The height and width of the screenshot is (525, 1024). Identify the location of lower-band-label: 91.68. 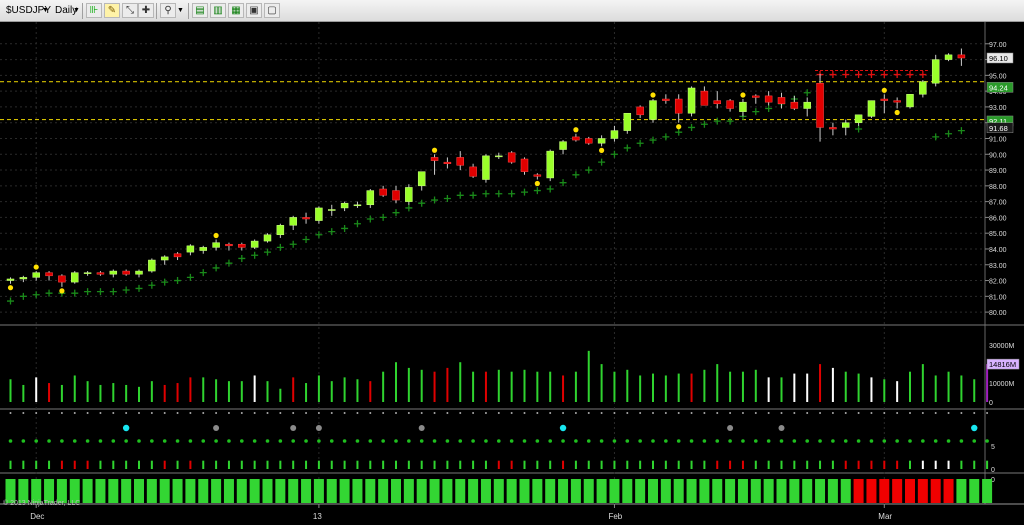
(998, 128).